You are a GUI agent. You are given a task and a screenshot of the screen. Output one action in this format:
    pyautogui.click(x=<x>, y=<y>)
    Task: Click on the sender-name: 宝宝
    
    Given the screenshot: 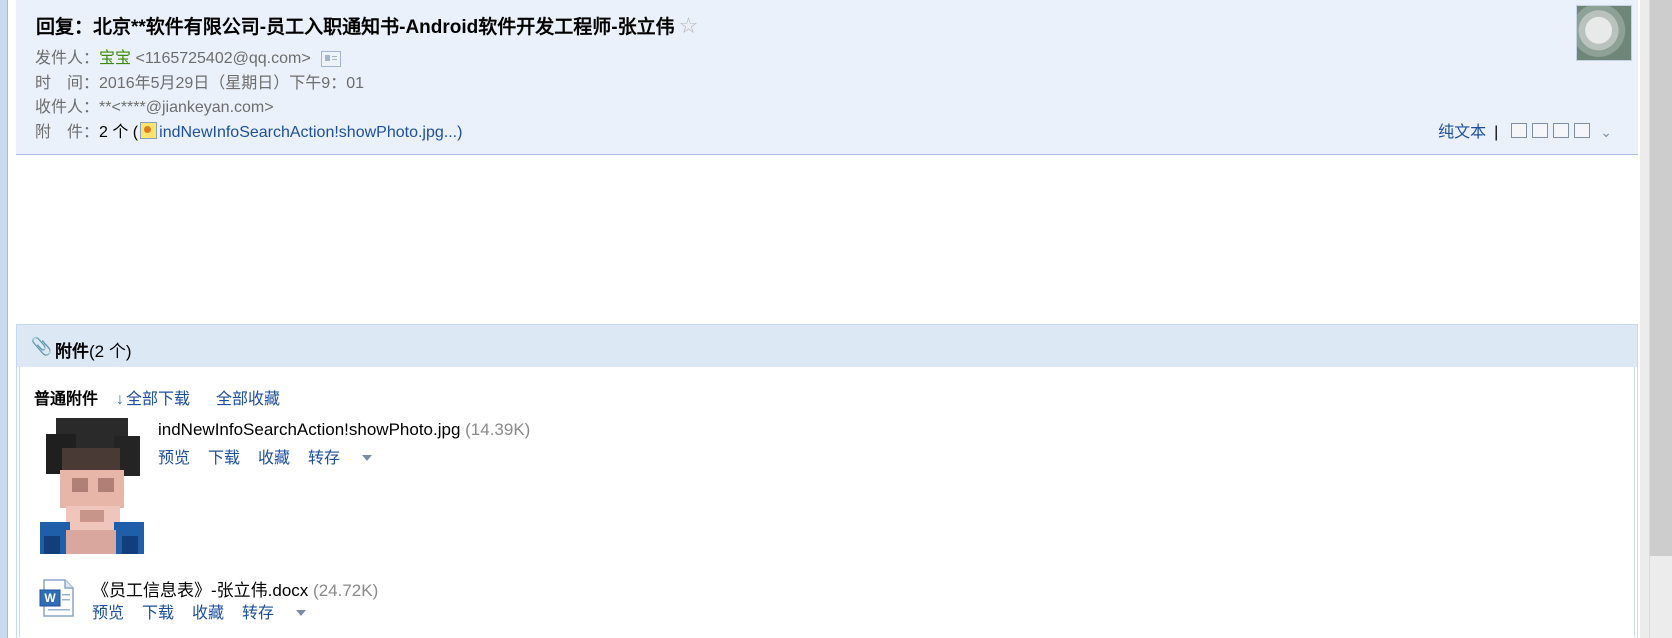 What is the action you would take?
    pyautogui.click(x=115, y=58)
    